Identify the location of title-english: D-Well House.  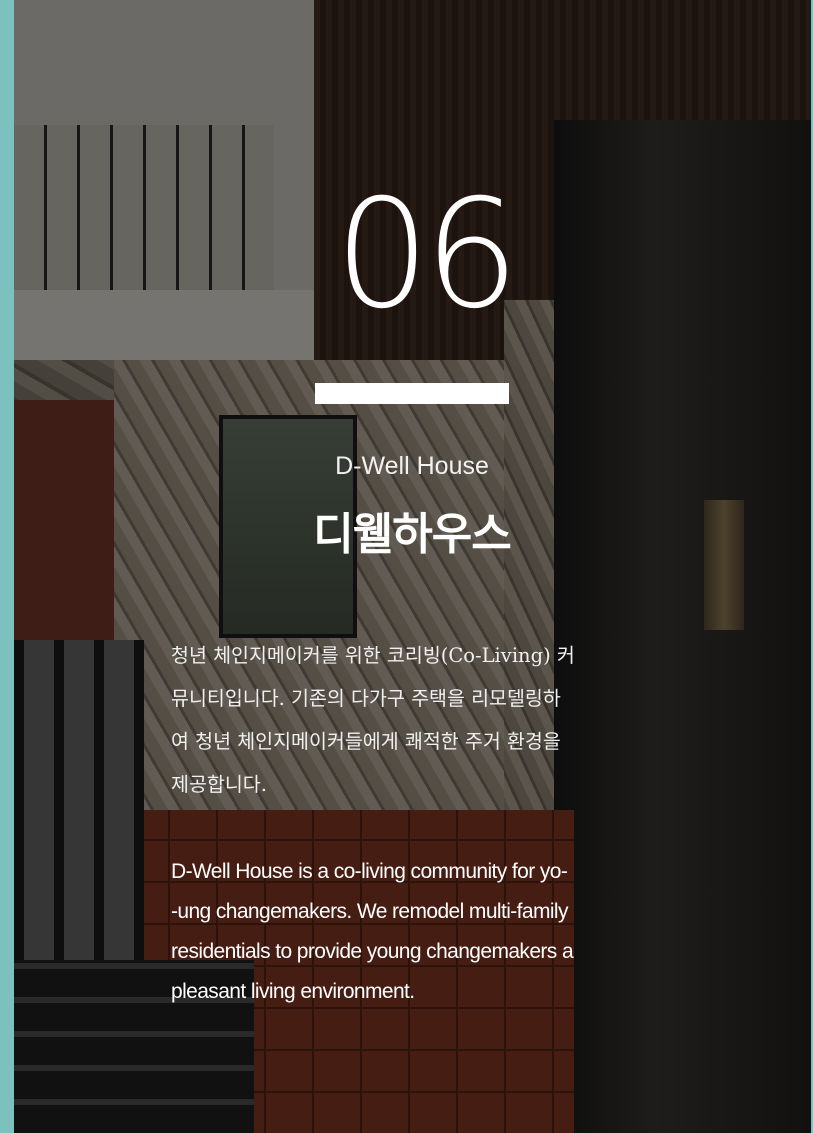
(412, 466).